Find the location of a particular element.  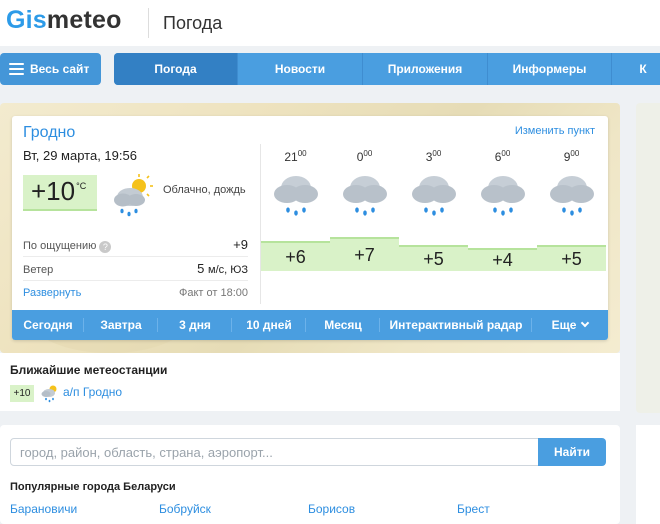

stations-title: Ближайшие метеостанции is located at coordinates (89, 370).